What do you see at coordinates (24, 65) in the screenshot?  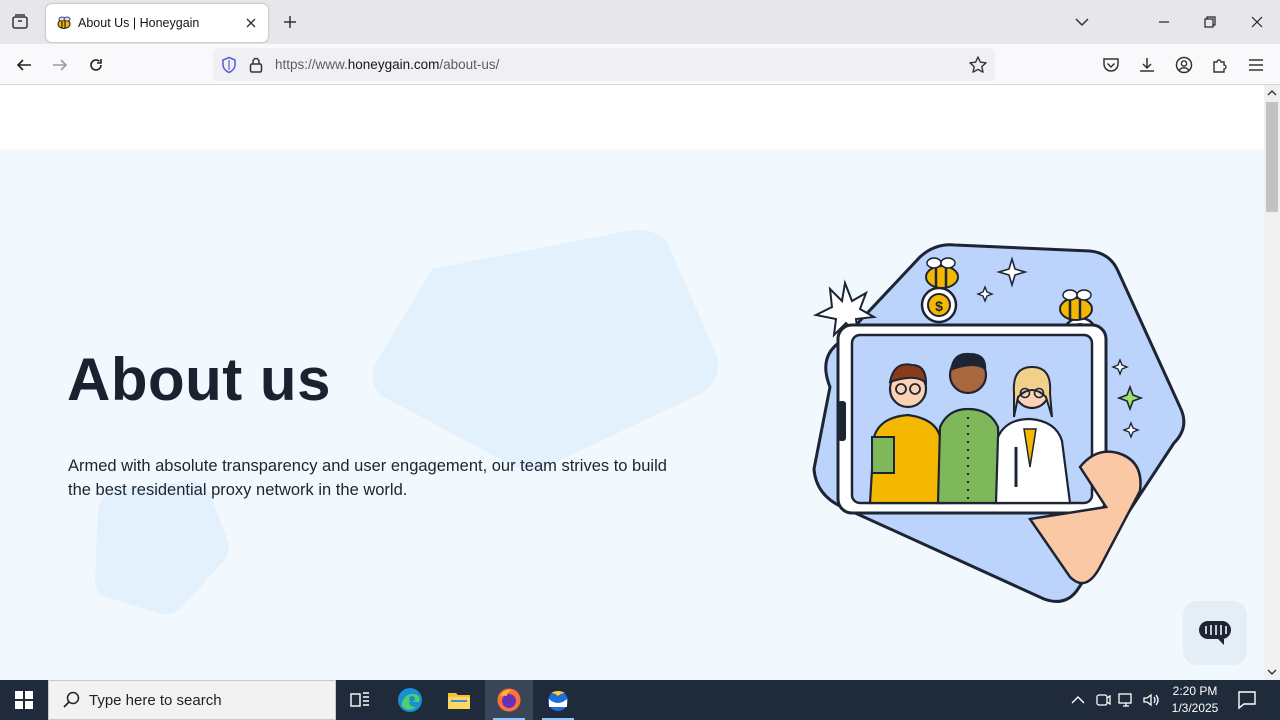 I see `back-arrow-icon` at bounding box center [24, 65].